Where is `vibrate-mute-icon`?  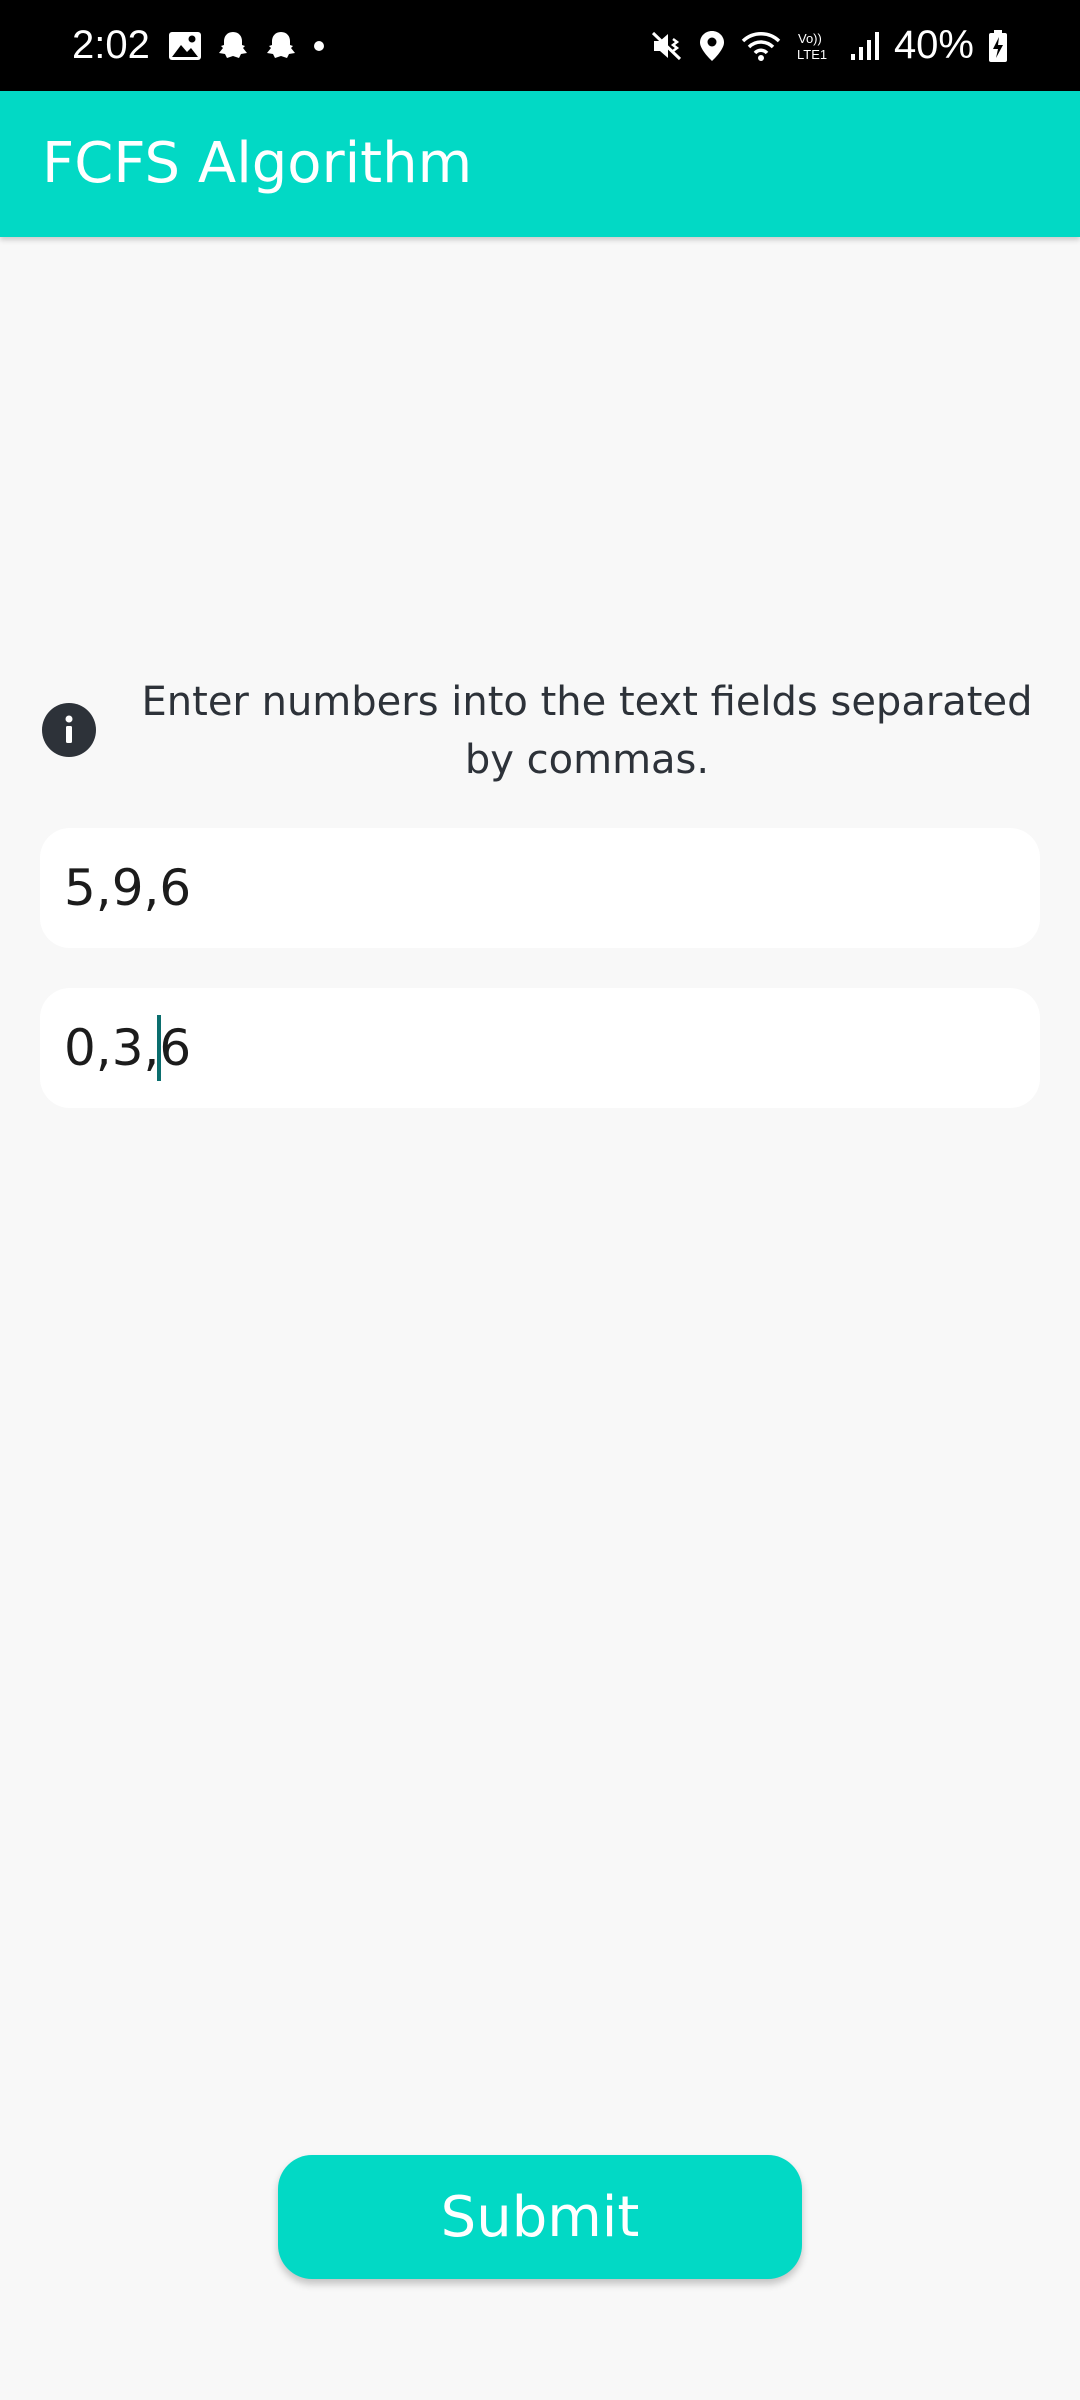
vibrate-mute-icon is located at coordinates (667, 46).